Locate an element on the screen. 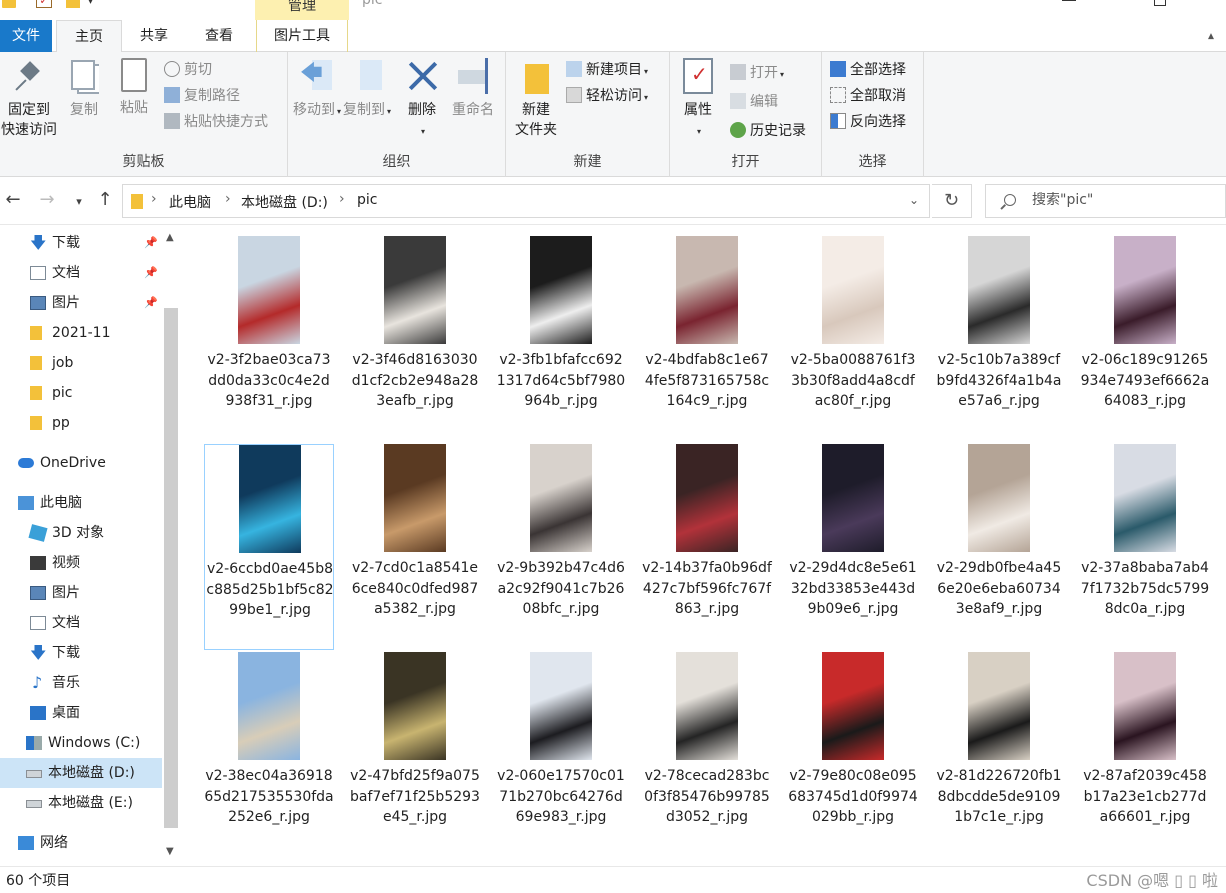 This screenshot has height=893, width=1226. nav-item: 2021-11 is located at coordinates (81, 333).